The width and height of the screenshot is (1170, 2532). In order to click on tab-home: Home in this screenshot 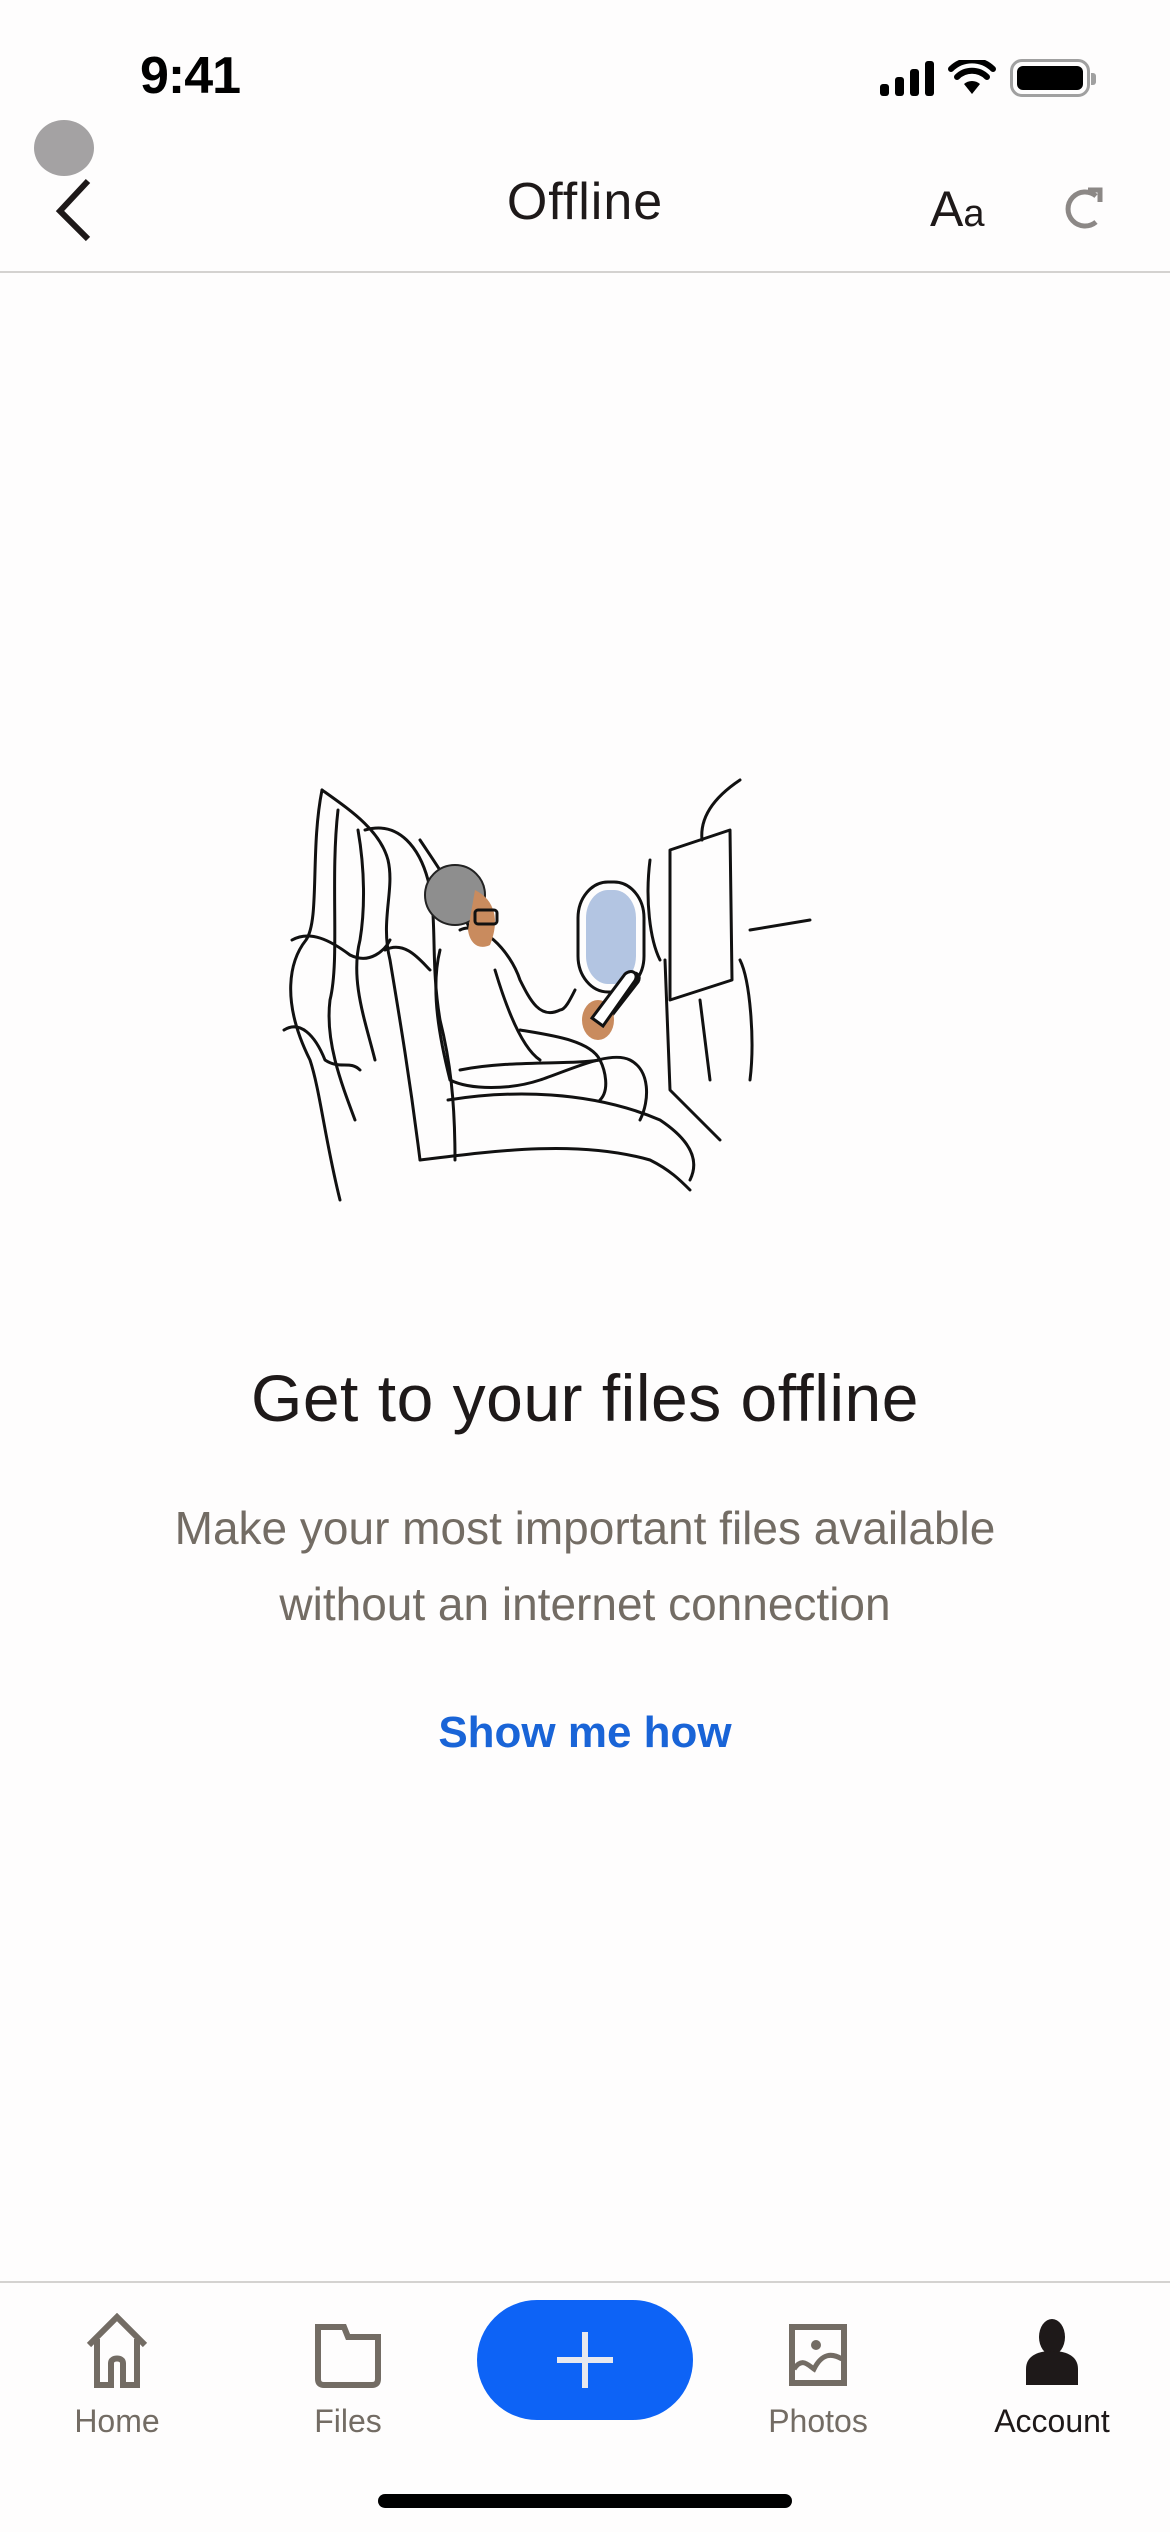, I will do `click(117, 2373)`.